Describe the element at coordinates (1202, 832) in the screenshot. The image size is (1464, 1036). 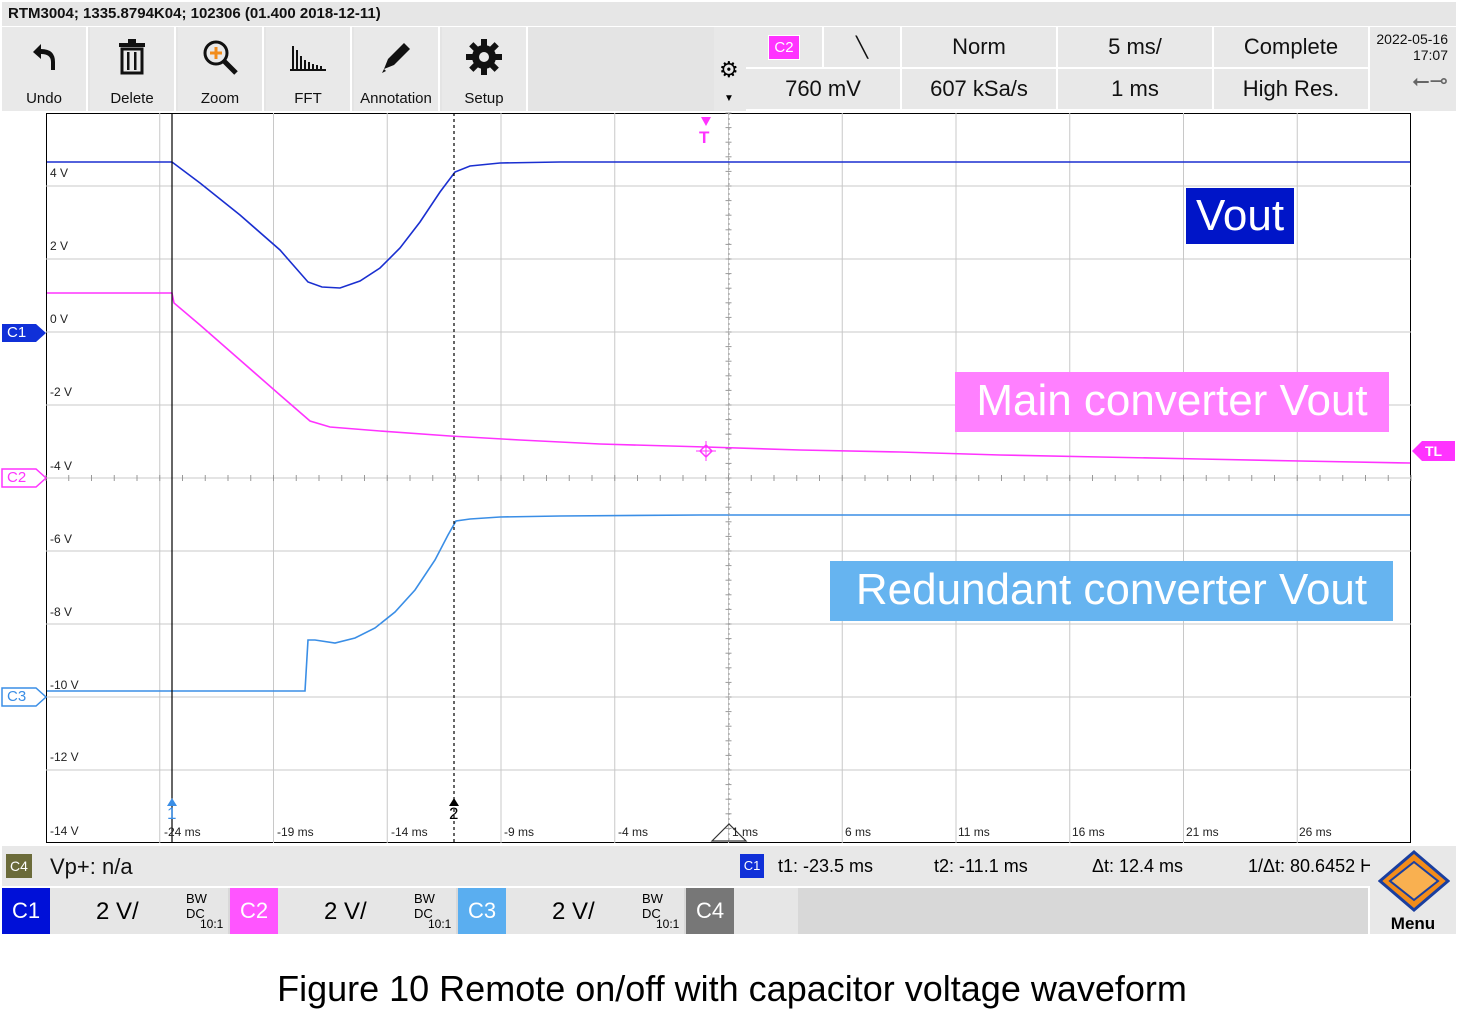
I see `x-label: 21 ms` at that location.